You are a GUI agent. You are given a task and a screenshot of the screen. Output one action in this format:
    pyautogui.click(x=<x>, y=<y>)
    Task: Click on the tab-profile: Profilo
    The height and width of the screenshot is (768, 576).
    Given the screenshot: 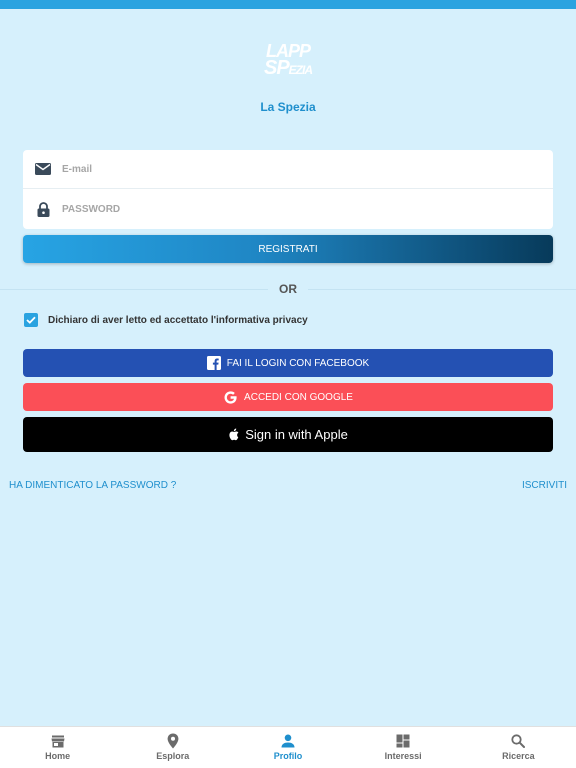 What is the action you would take?
    pyautogui.click(x=287, y=747)
    